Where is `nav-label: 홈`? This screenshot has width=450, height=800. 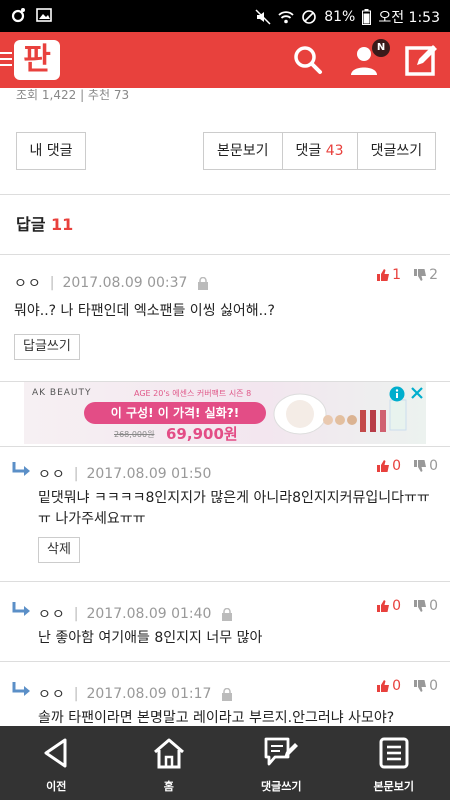
nav-label: 홈 is located at coordinates (168, 786).